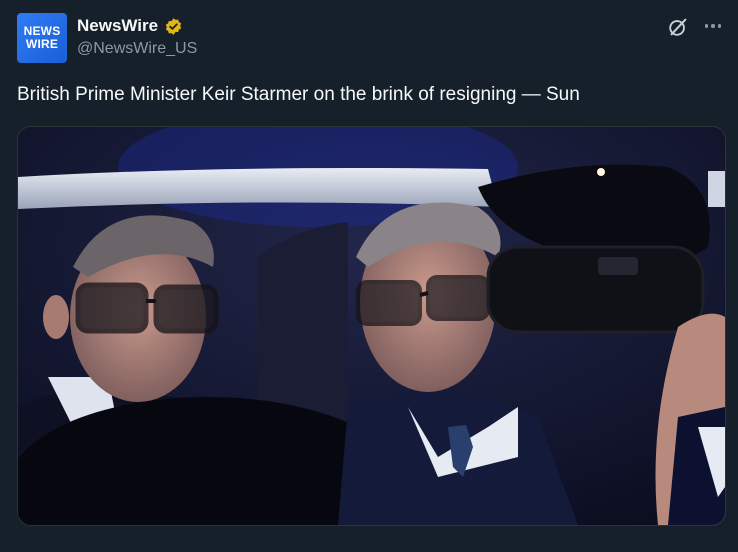  I want to click on display-name: NewsWire, so click(117, 26).